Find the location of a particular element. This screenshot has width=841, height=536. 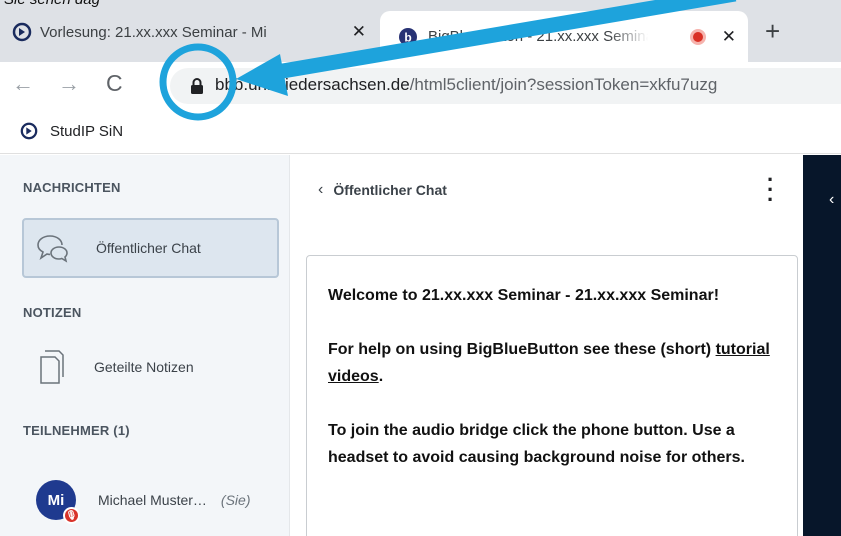

recording-icon is located at coordinates (698, 36).